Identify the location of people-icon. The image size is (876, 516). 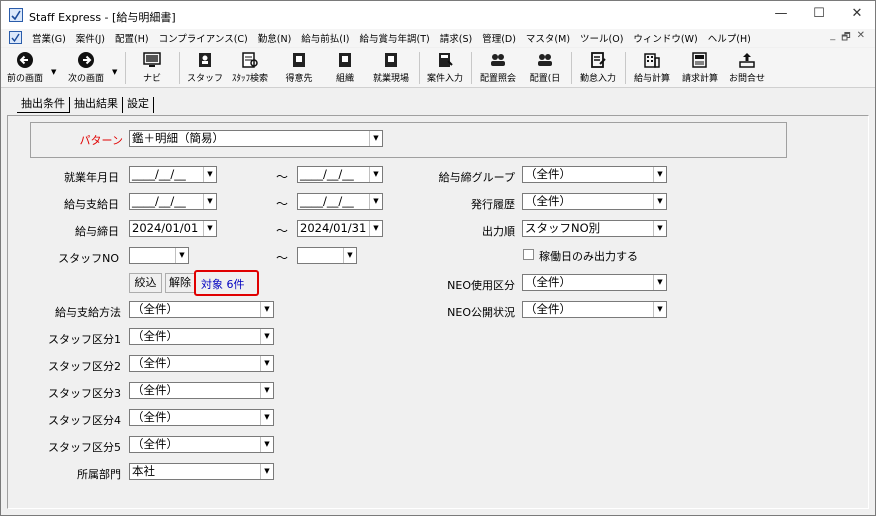
(545, 60).